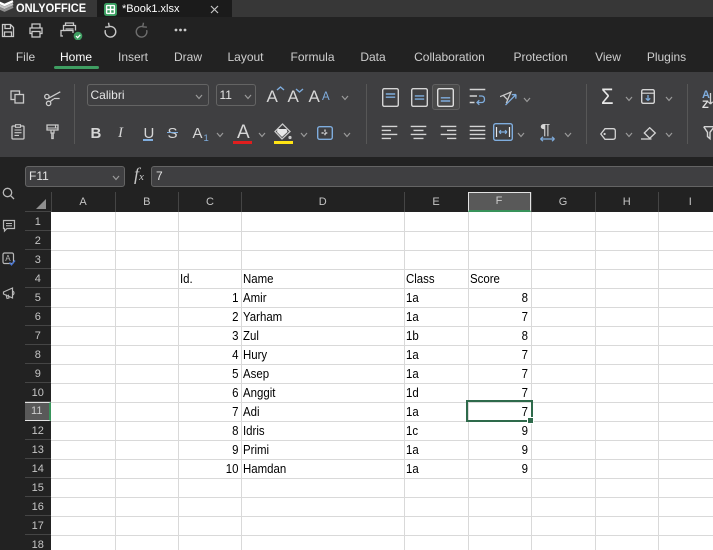 The height and width of the screenshot is (550, 713). I want to click on svg-text: A, so click(8, 258).